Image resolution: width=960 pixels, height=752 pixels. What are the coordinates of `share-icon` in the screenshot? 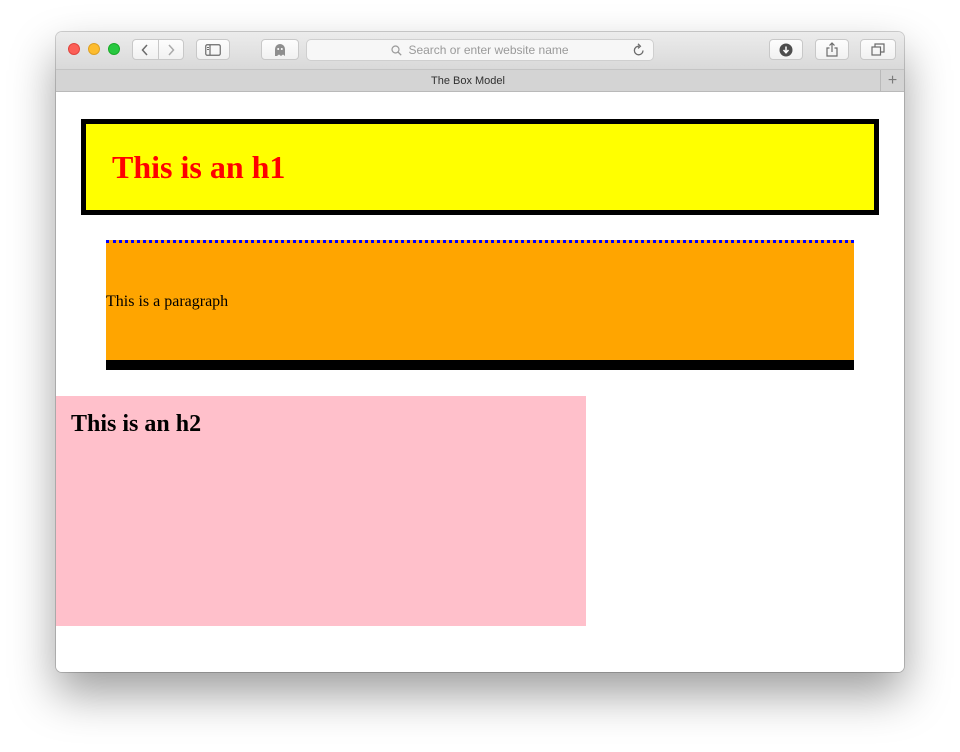 It's located at (832, 49).